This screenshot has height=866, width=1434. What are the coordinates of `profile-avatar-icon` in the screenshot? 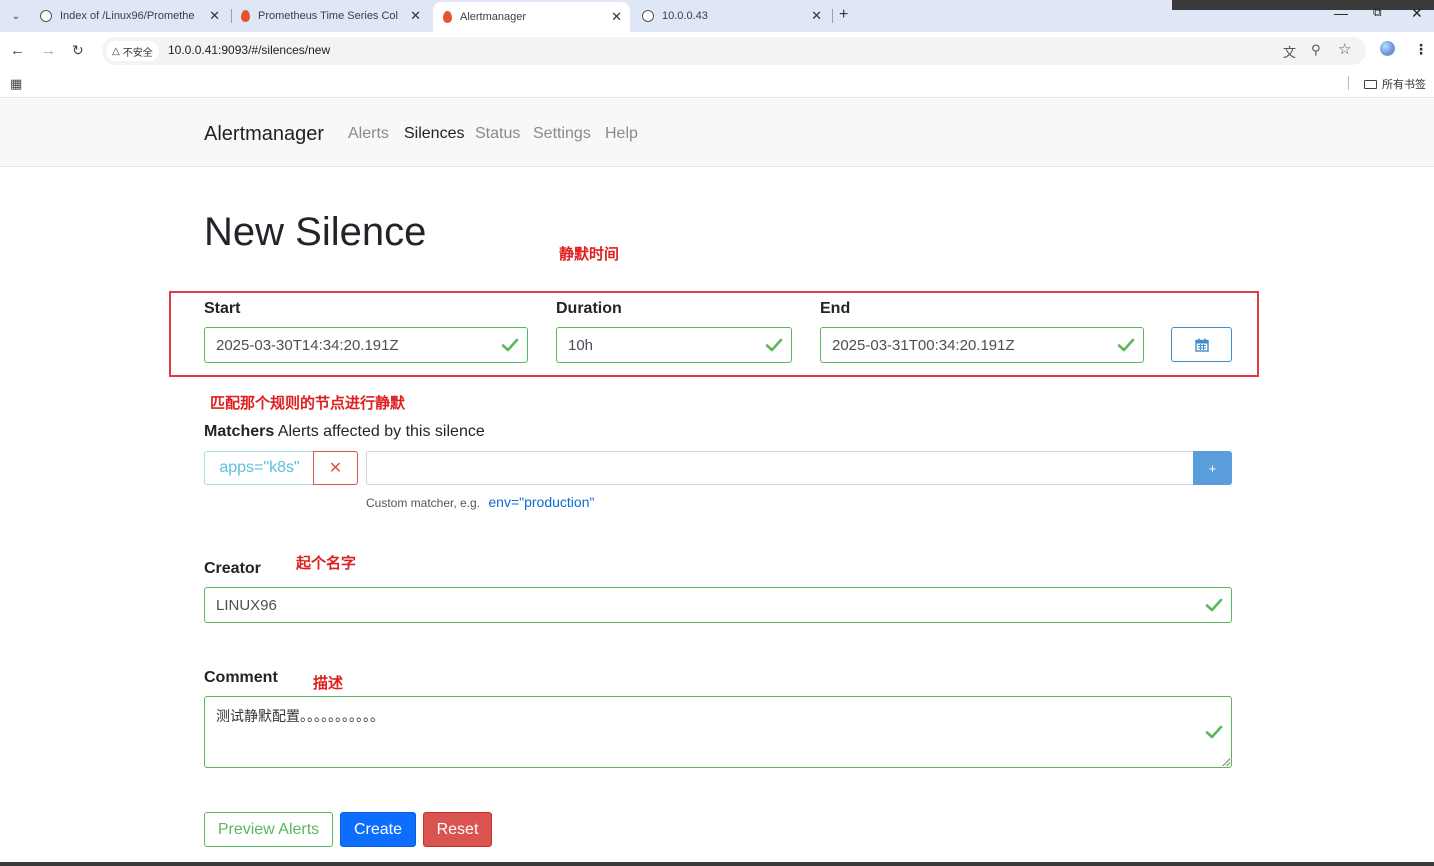 It's located at (1387, 48).